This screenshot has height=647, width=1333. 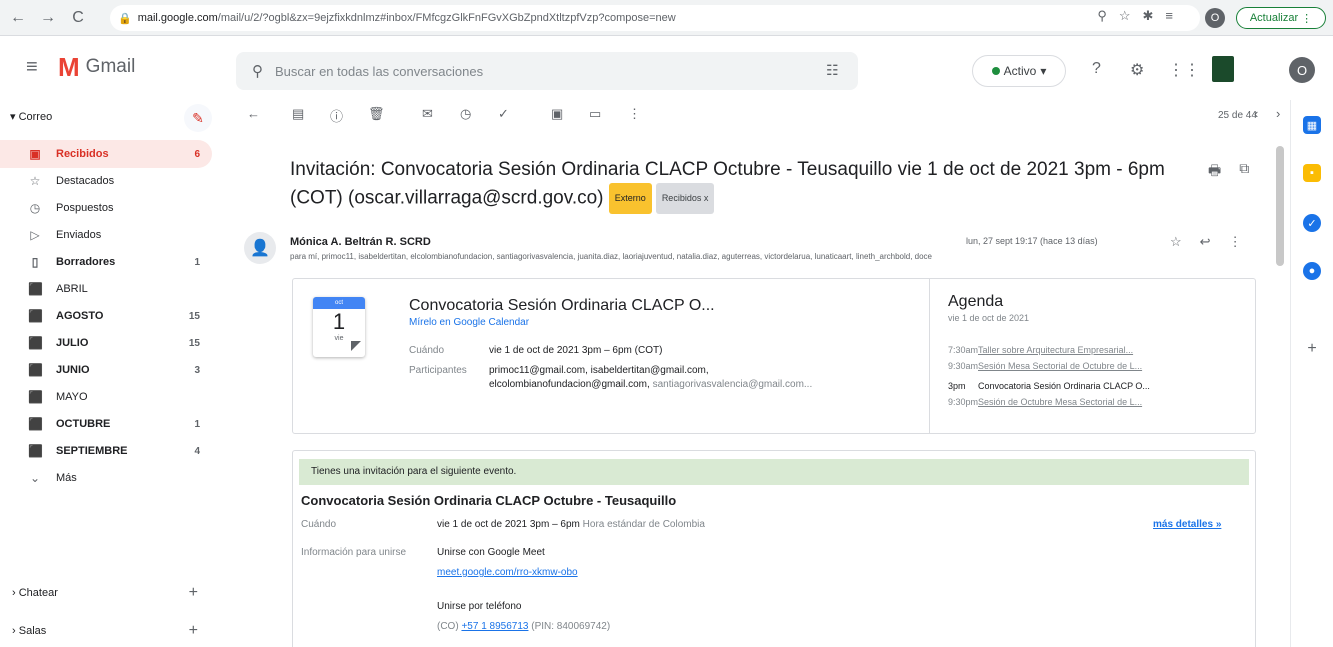 I want to click on apps-grid-icon: ⋮⋮, so click(x=1184, y=70).